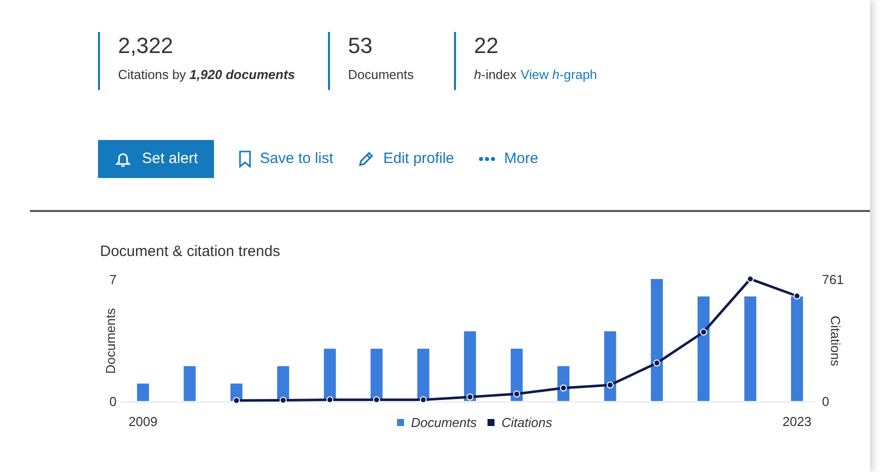 This screenshot has height=472, width=885. I want to click on axis-title: Citations, so click(835, 341).